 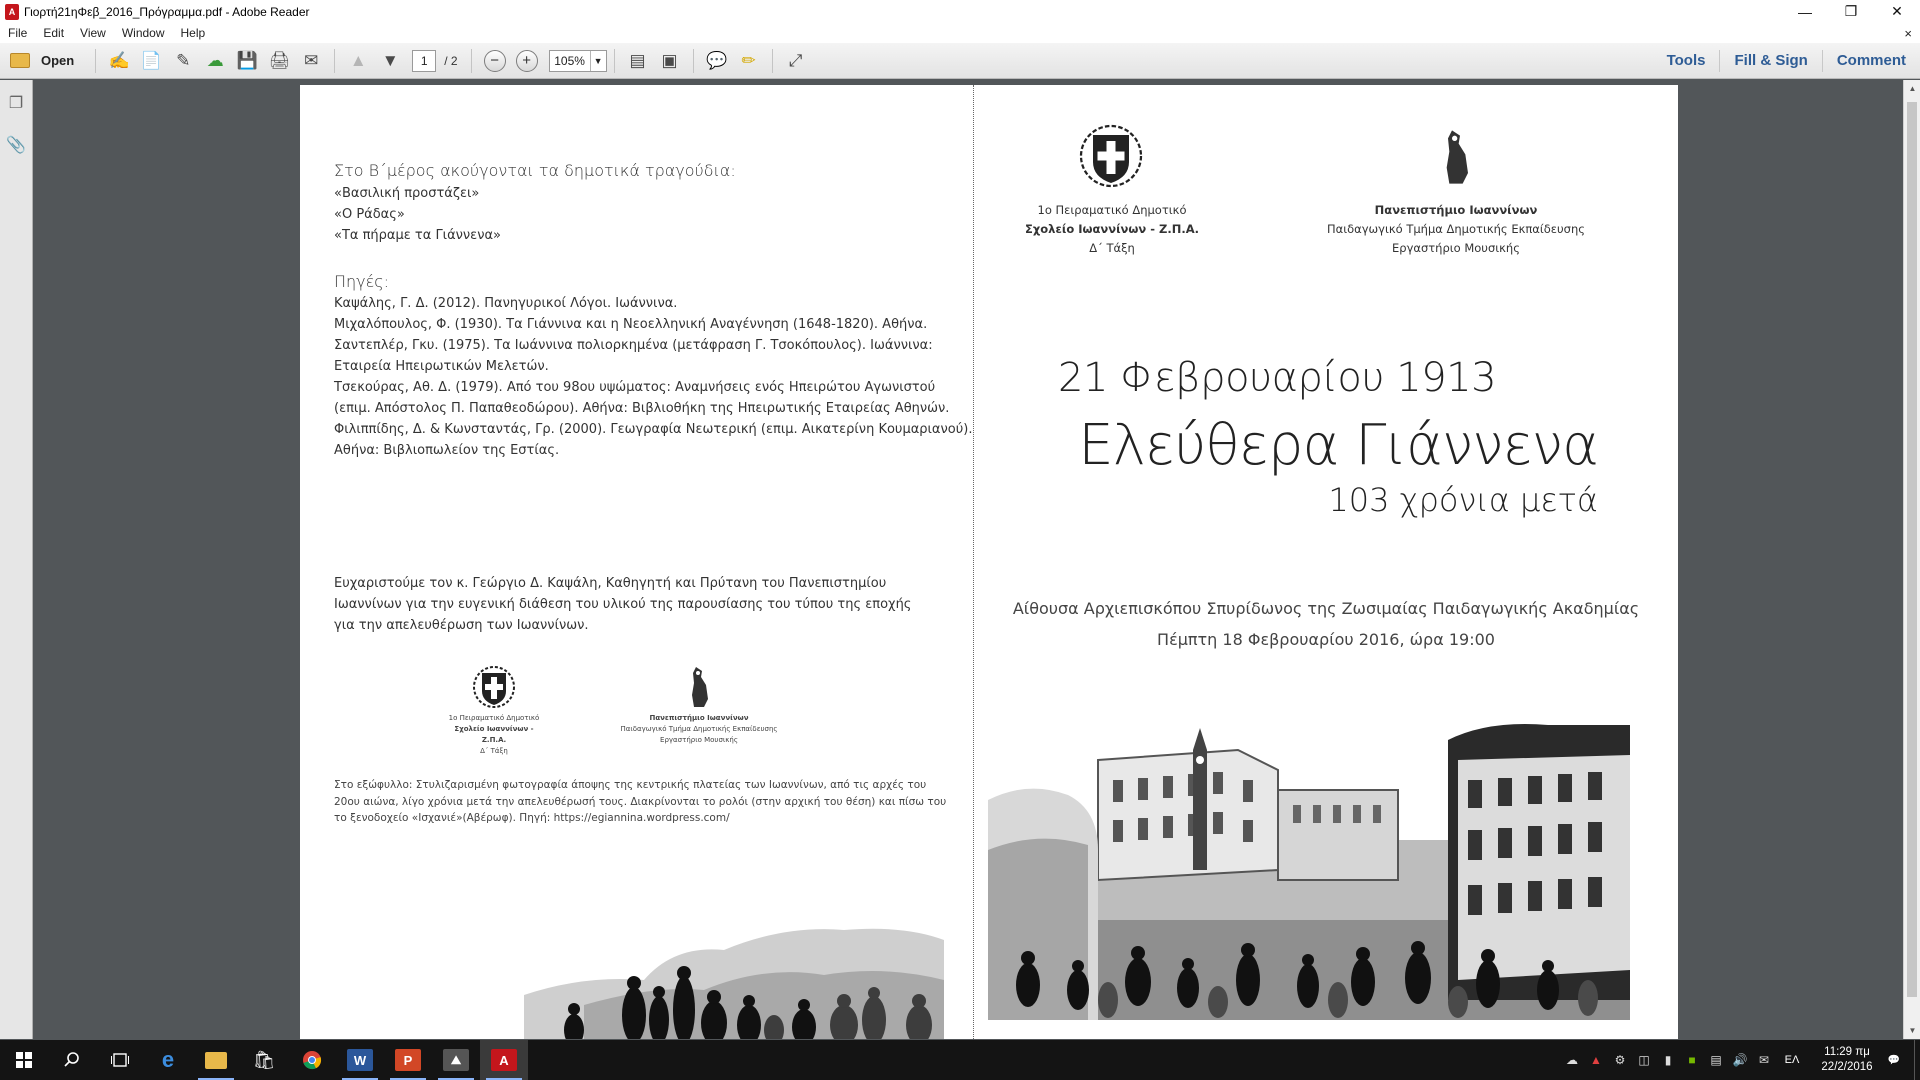 I want to click on menu-bar: File Edit View Window Help ×, so click(x=960, y=33).